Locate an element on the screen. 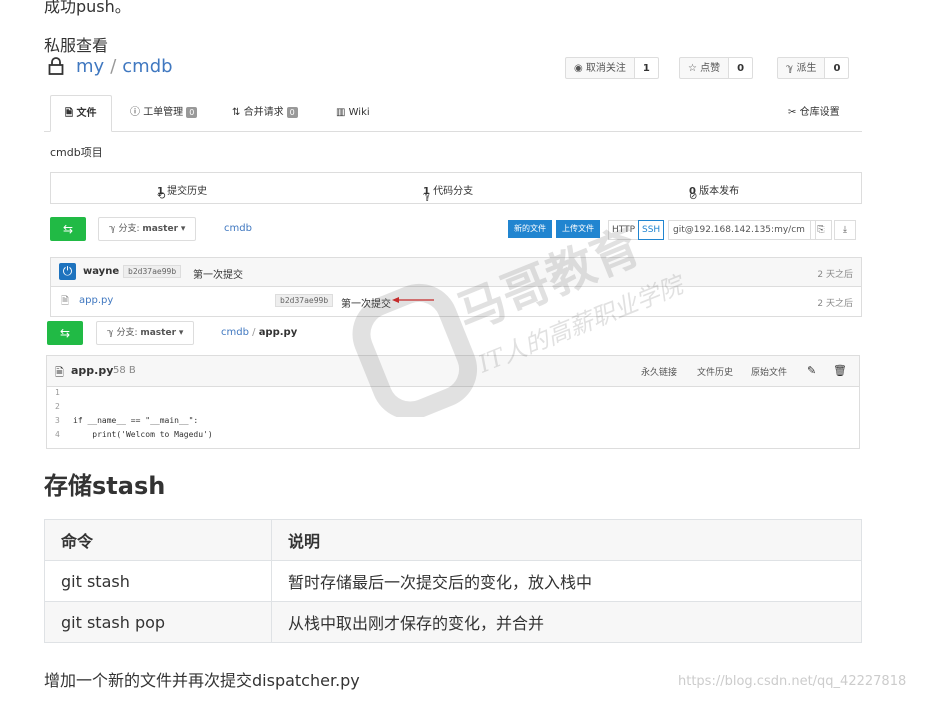  table-cell: git stash pop is located at coordinates (158, 622).